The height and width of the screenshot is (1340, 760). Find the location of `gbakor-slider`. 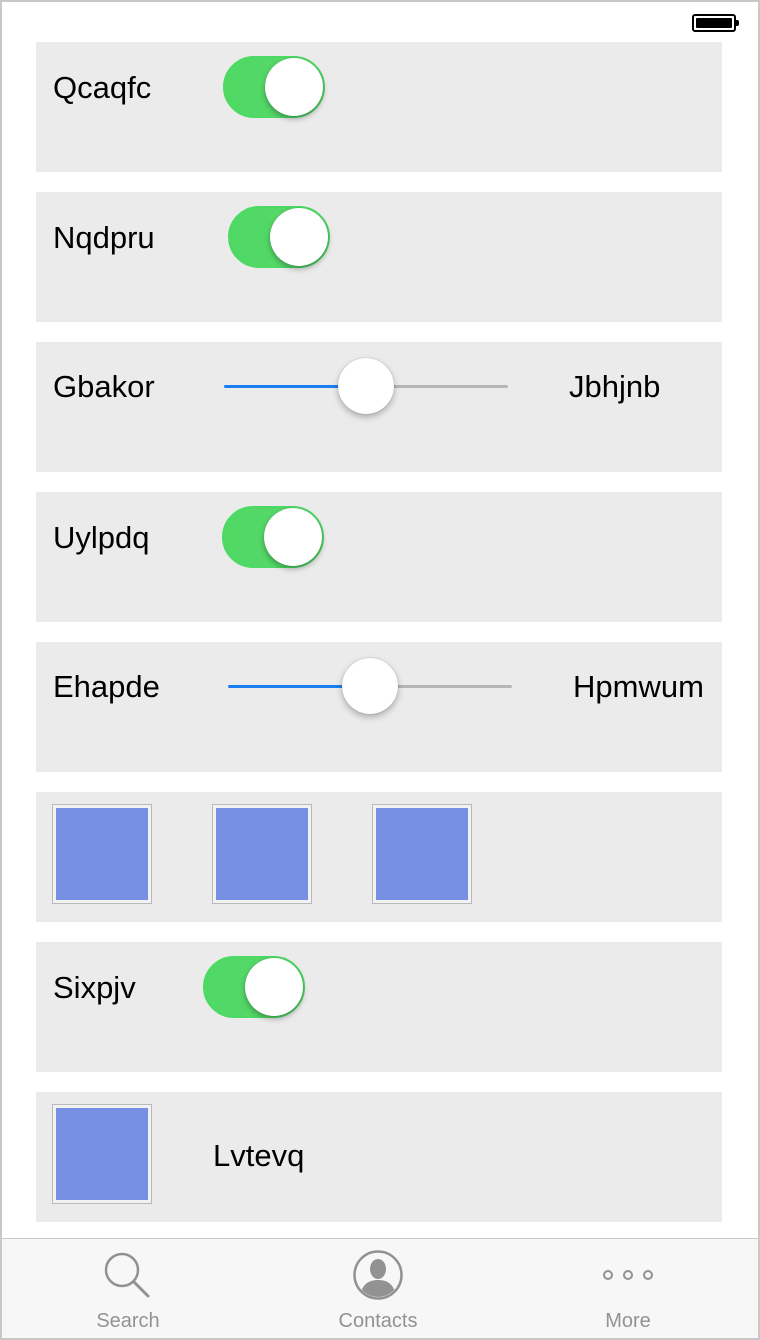

gbakor-slider is located at coordinates (366, 386).